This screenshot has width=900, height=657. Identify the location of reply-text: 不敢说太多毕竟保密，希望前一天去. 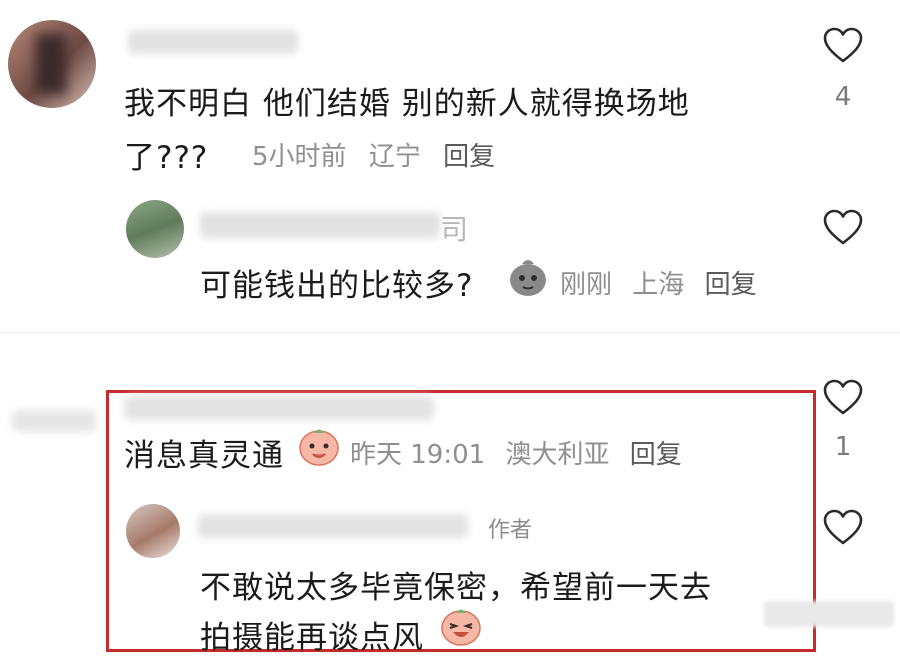
(456, 588).